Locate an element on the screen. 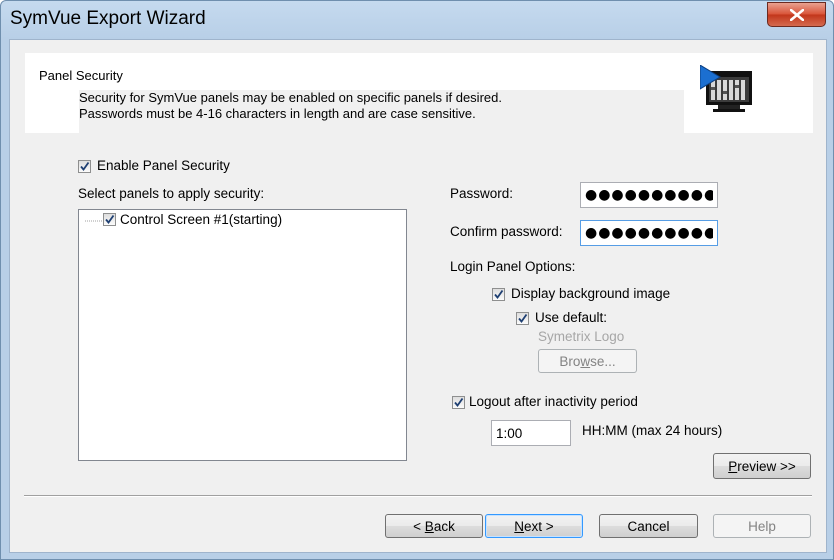  next-label-post: ext > is located at coordinates (539, 526).